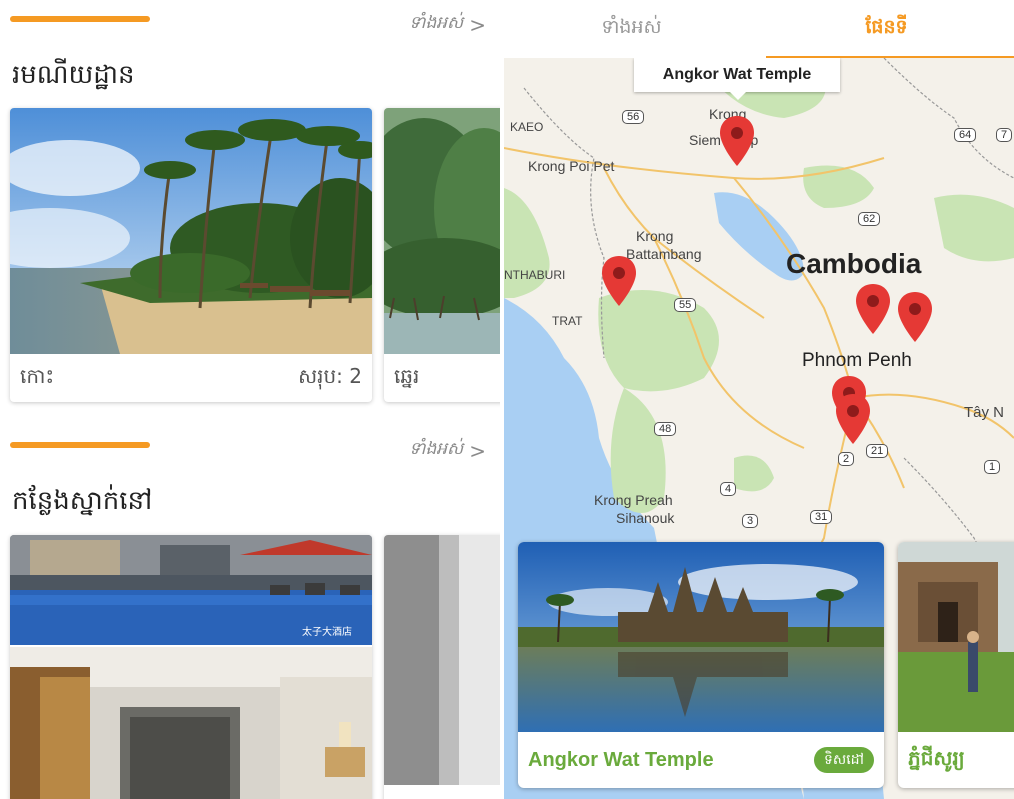 Image resolution: width=1014 pixels, height=799 pixels. Describe the element at coordinates (567, 321) in the screenshot. I see `map-label-trat: TRAT` at that location.